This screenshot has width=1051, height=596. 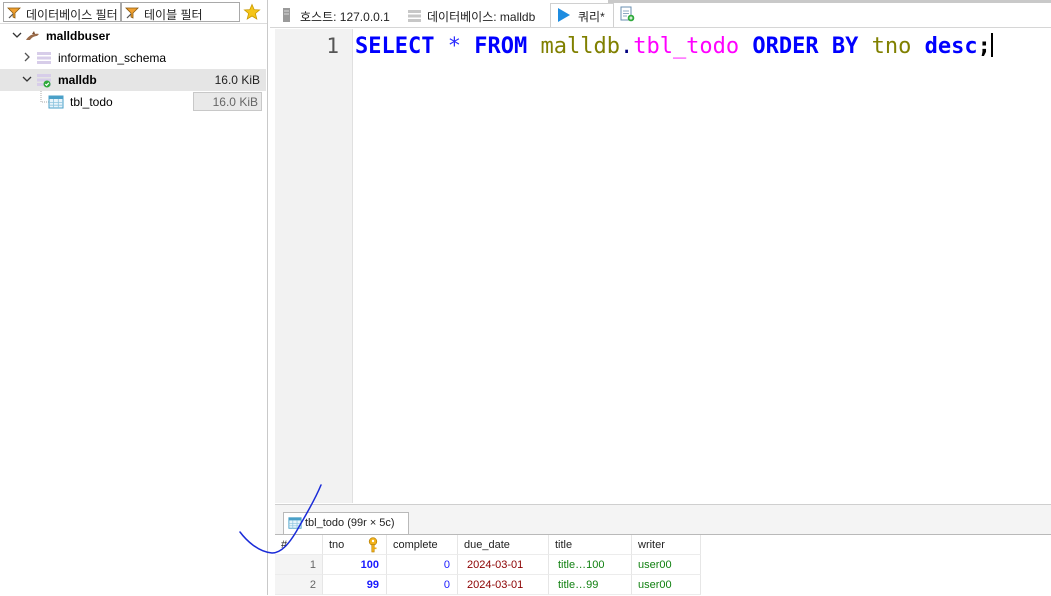 I want to click on sql-database-name: malldb, so click(x=580, y=46).